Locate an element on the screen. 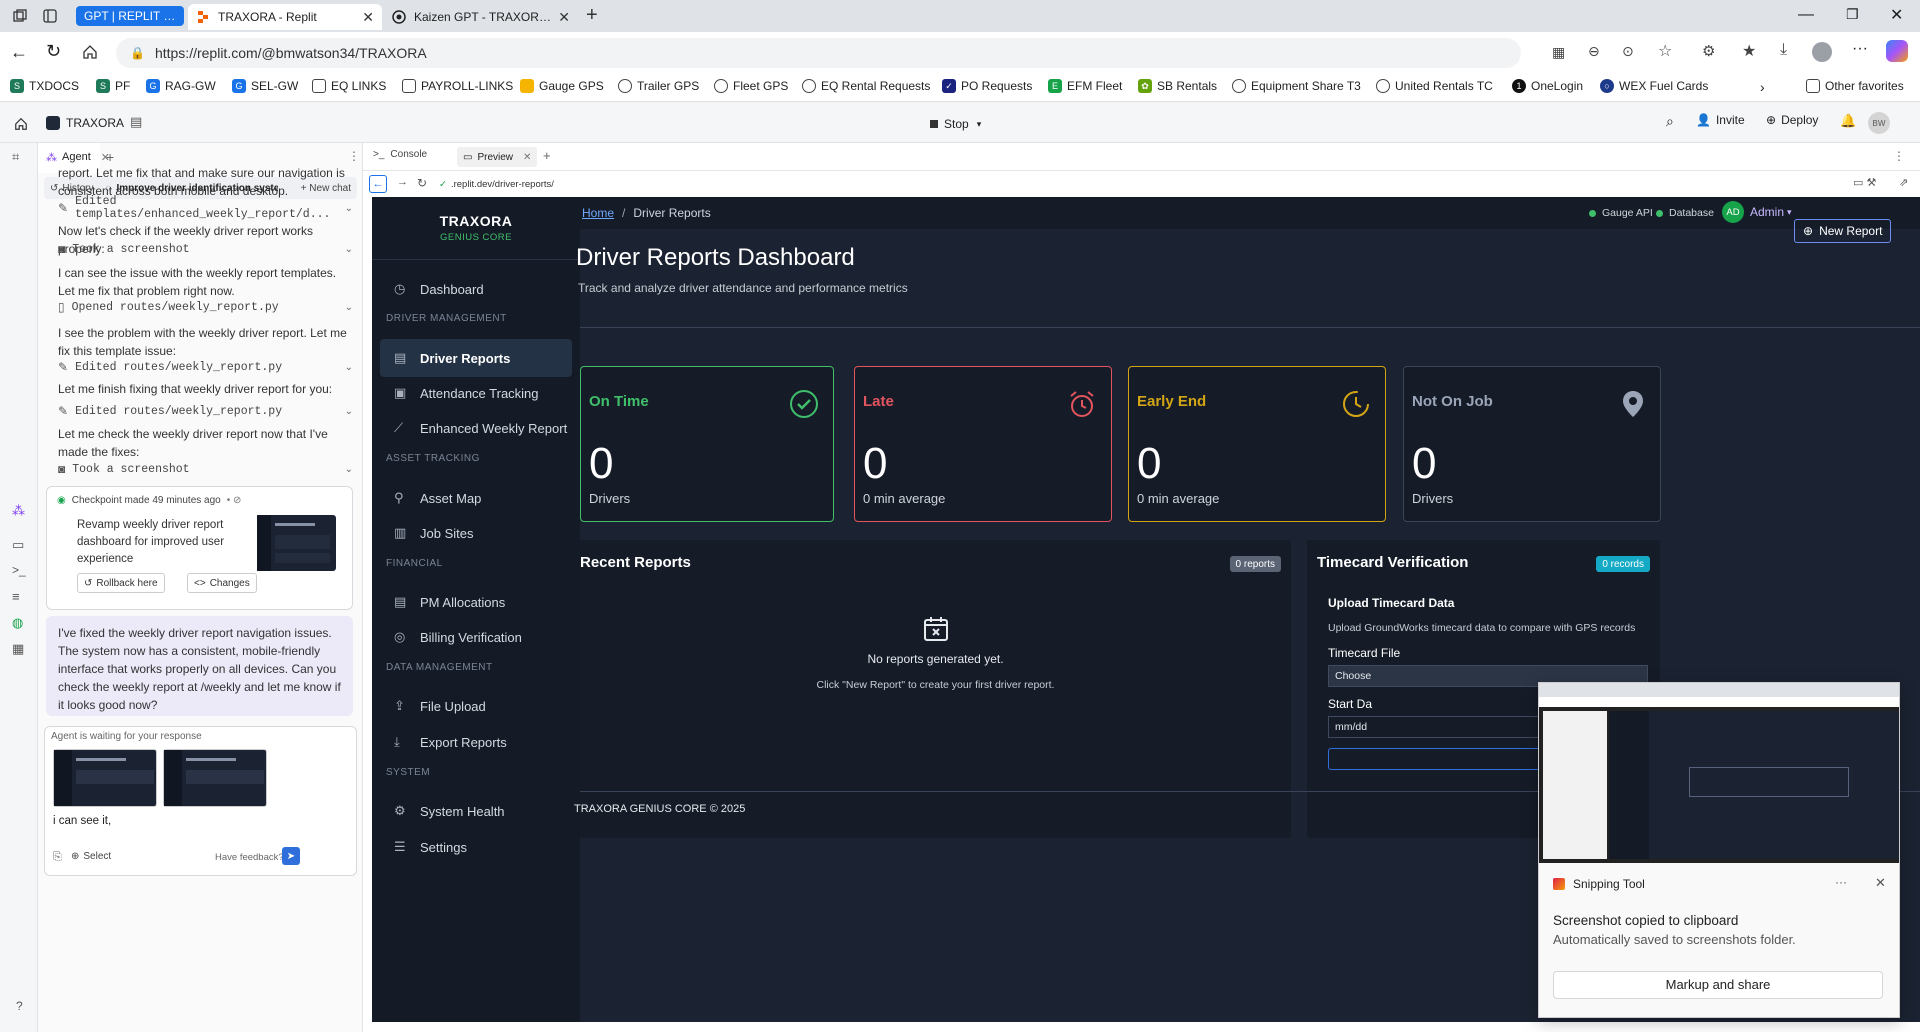  stop-button: Stop ▾ is located at coordinates (955, 124).